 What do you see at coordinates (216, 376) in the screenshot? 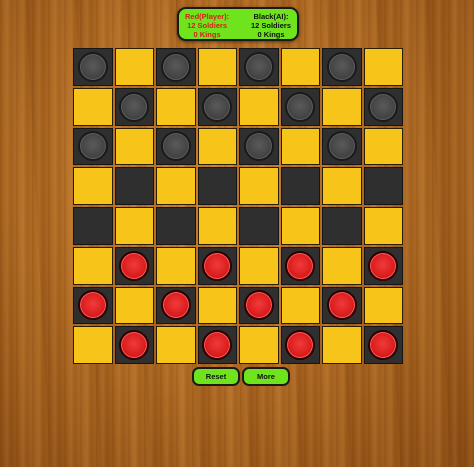
I see `reset-button: Reset` at bounding box center [216, 376].